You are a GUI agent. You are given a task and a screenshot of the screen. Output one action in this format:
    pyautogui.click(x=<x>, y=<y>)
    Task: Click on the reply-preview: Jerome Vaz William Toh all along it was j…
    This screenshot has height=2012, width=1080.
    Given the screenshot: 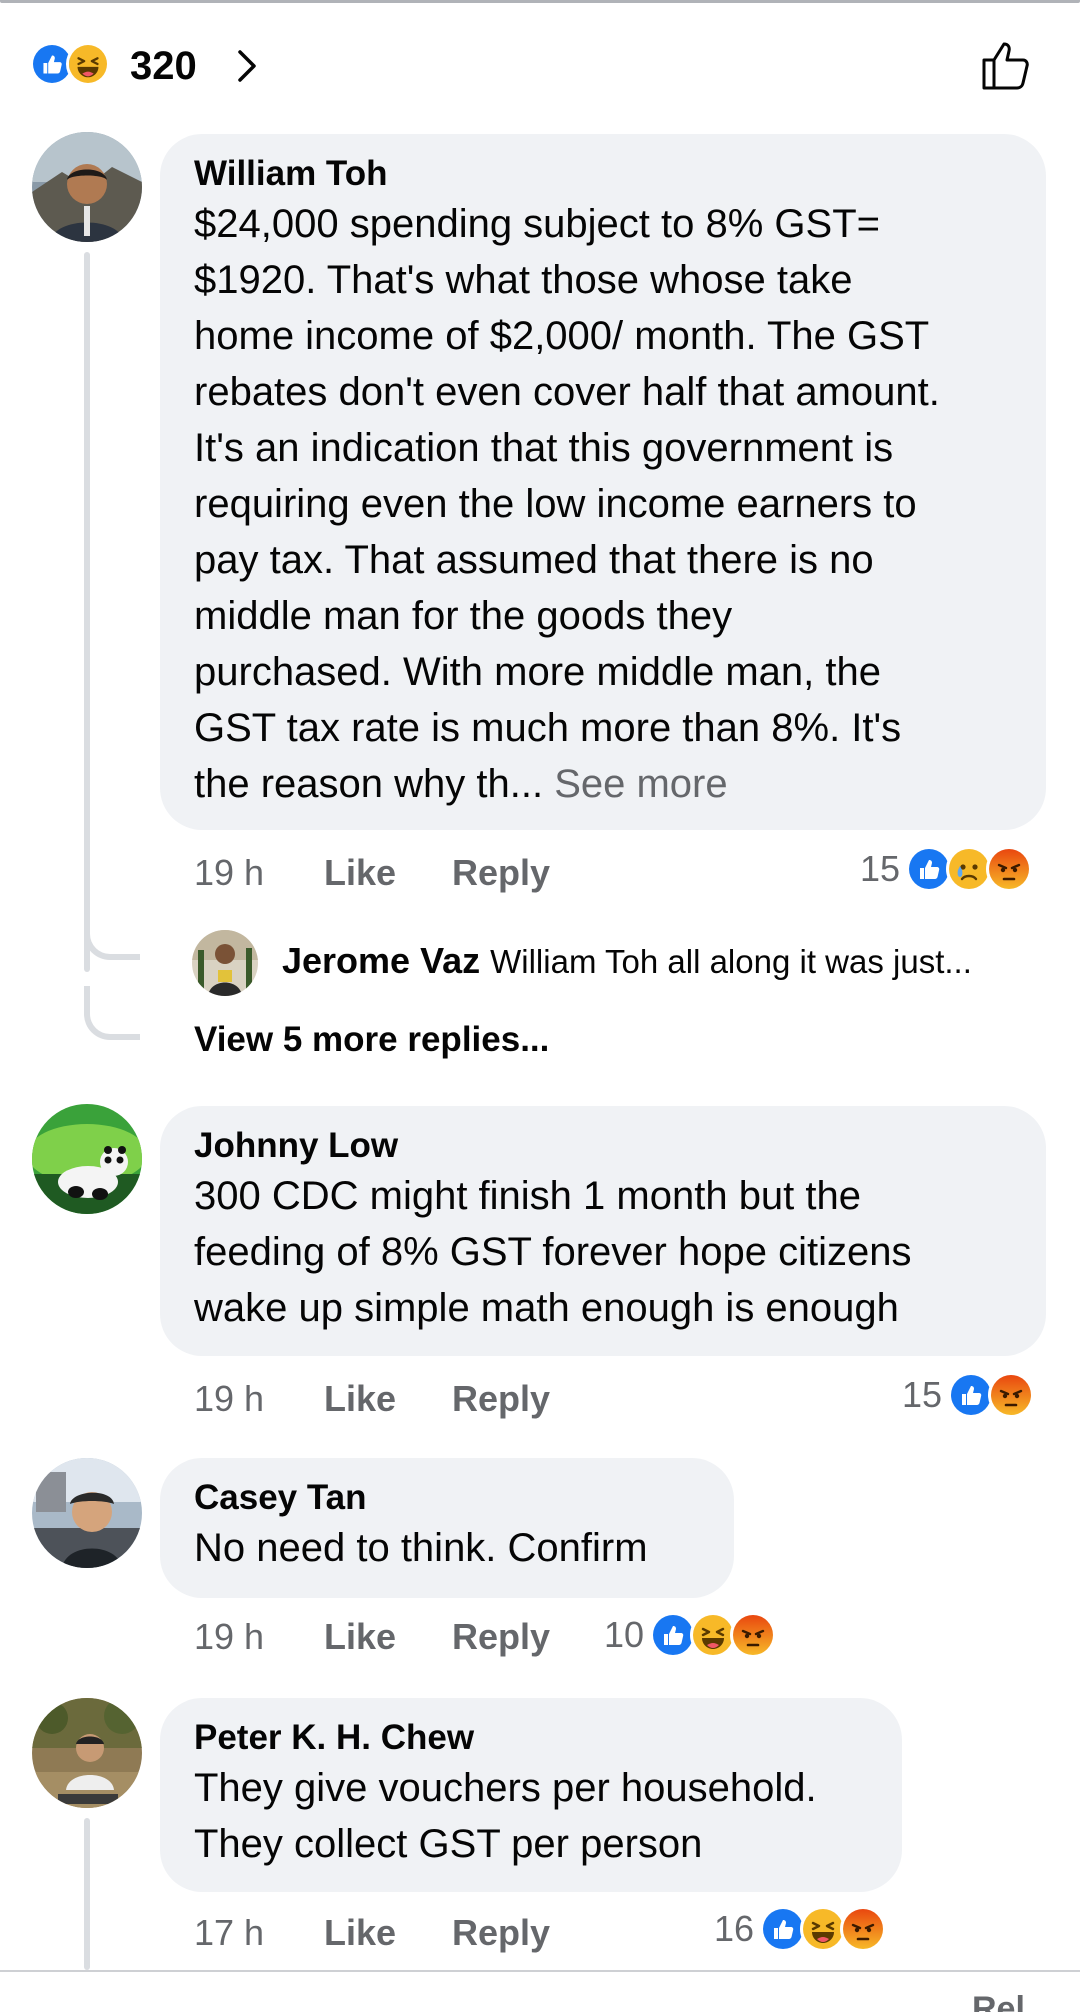 What is the action you would take?
    pyautogui.click(x=627, y=961)
    